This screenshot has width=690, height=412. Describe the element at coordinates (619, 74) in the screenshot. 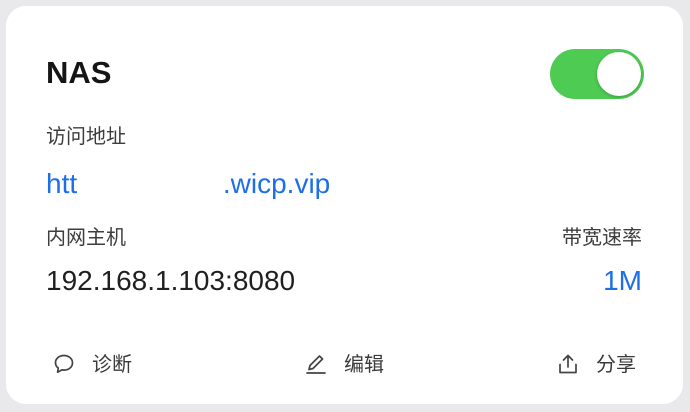

I see `toggle-knob` at that location.